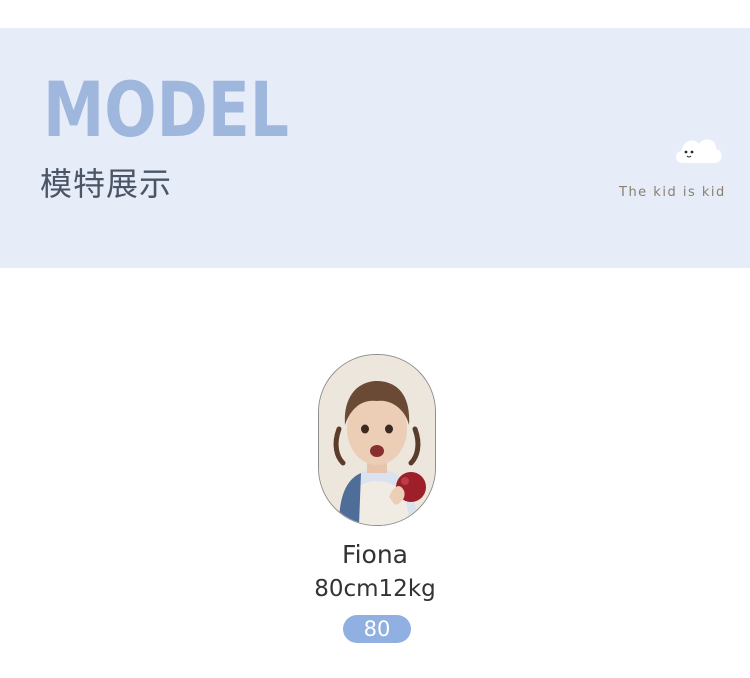  I want to click on model-title: MODEL, so click(166, 104).